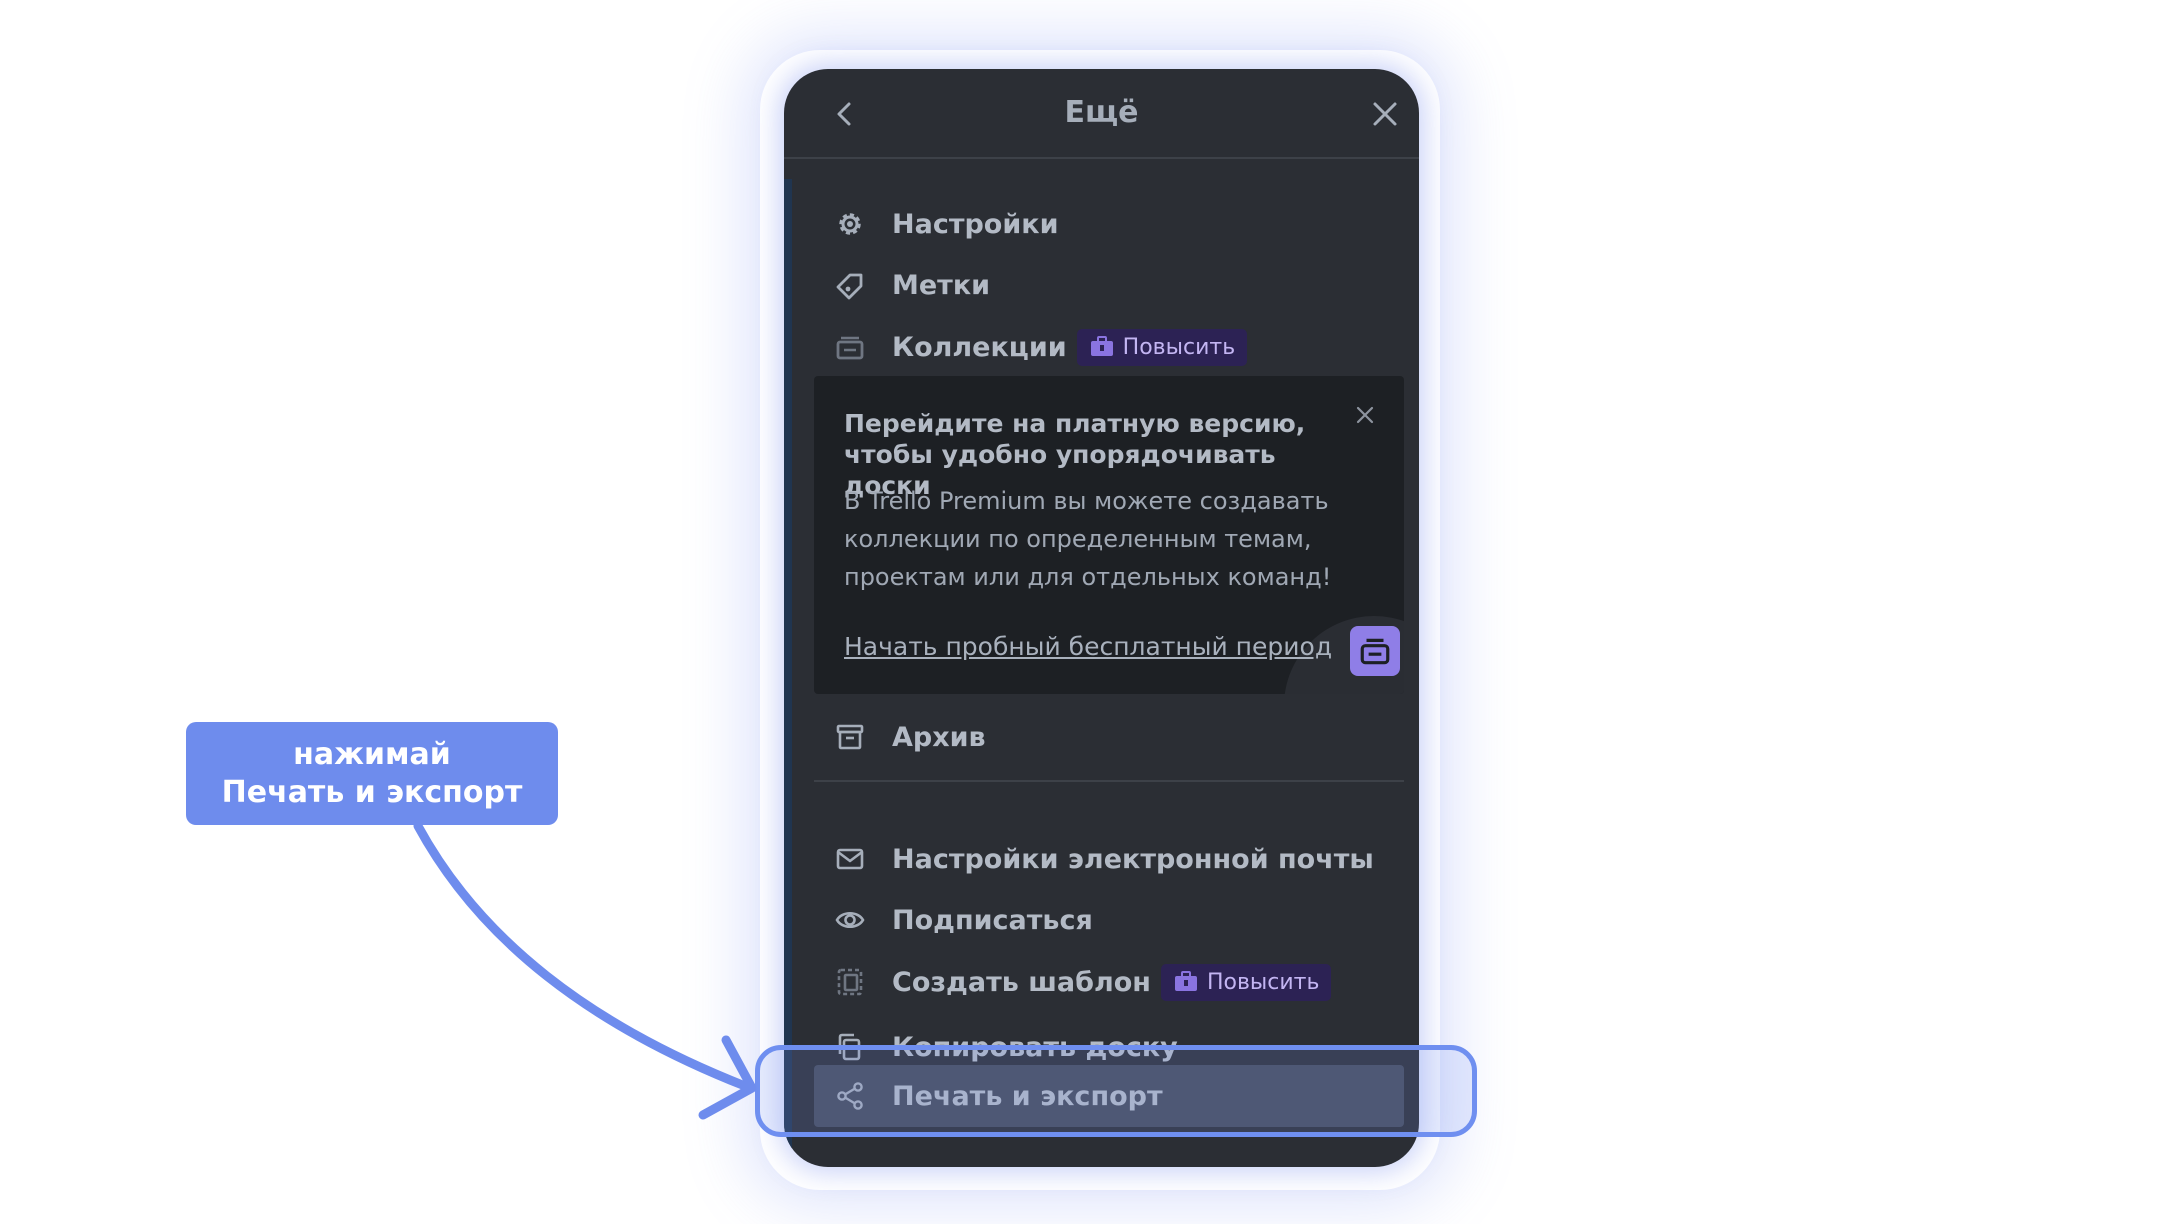  I want to click on panel-edge, so click(788, 673).